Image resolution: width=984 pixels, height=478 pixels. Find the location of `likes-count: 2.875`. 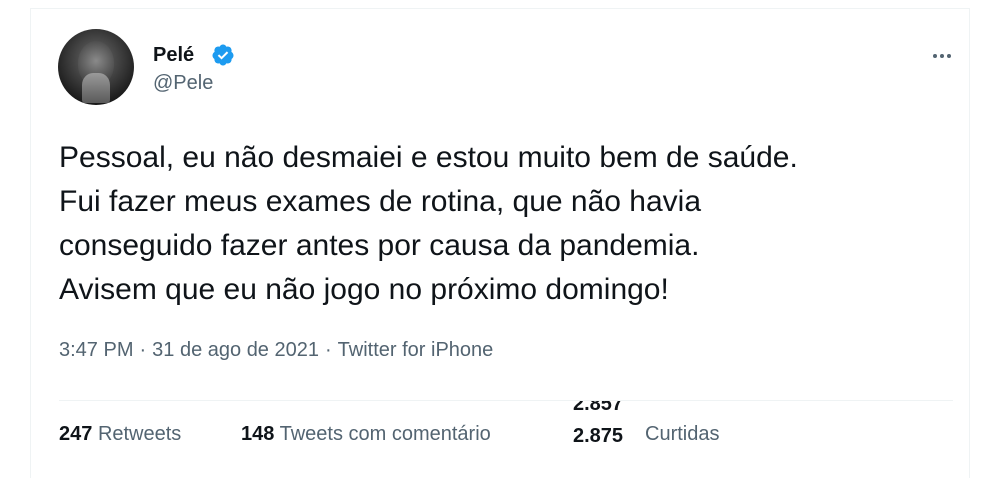

likes-count: 2.875 is located at coordinates (598, 436).